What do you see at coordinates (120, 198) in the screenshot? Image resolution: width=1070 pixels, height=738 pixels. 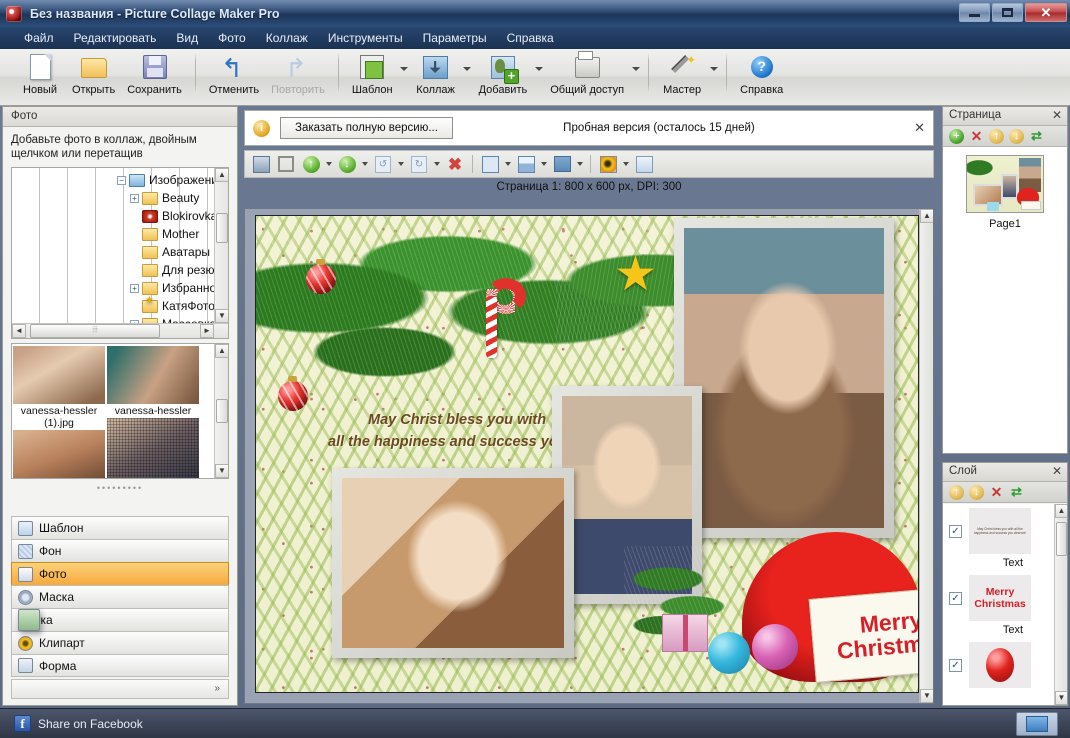 I see `tree-item-beauty: + Beauty` at bounding box center [120, 198].